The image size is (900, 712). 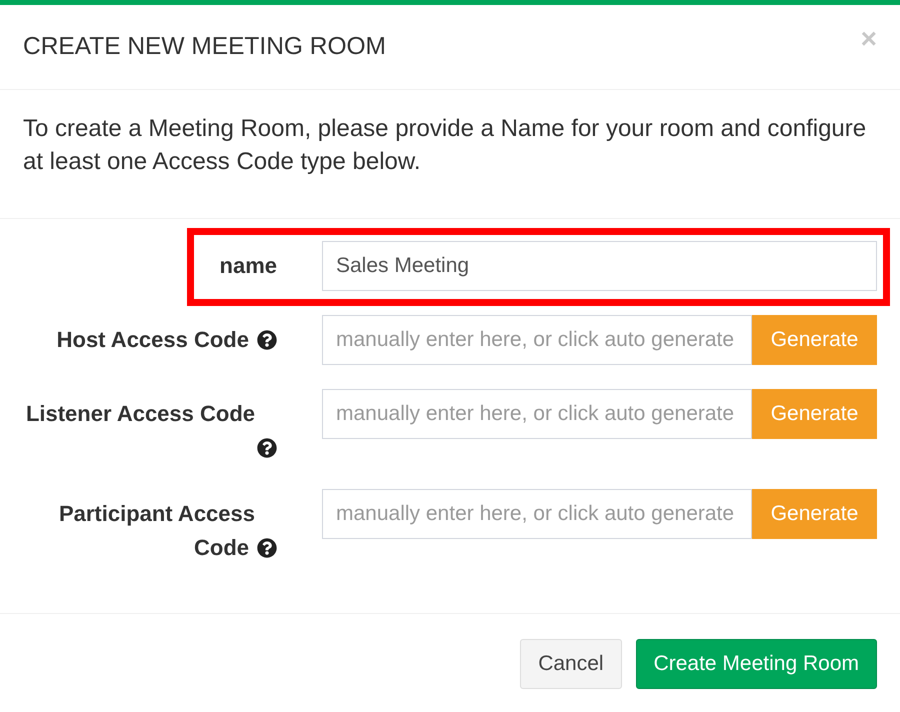 I want to click on modal-title: CREATE NEW MEETING ROOM, so click(x=204, y=47).